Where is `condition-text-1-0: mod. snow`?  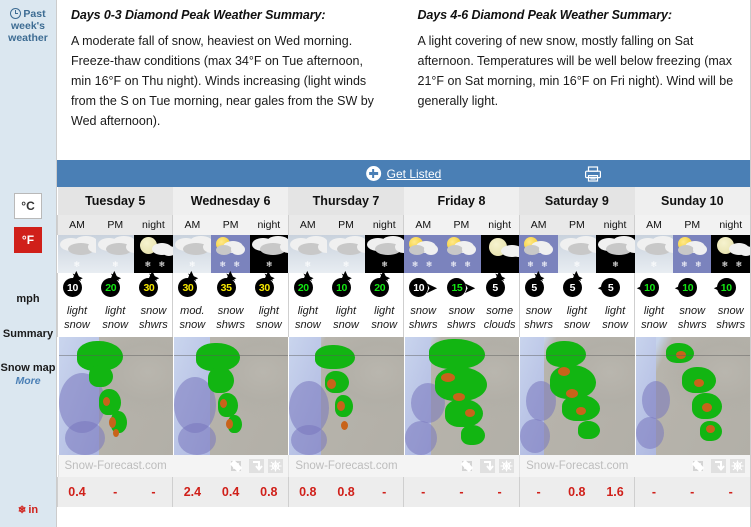 condition-text-1-0: mod. snow is located at coordinates (192, 320).